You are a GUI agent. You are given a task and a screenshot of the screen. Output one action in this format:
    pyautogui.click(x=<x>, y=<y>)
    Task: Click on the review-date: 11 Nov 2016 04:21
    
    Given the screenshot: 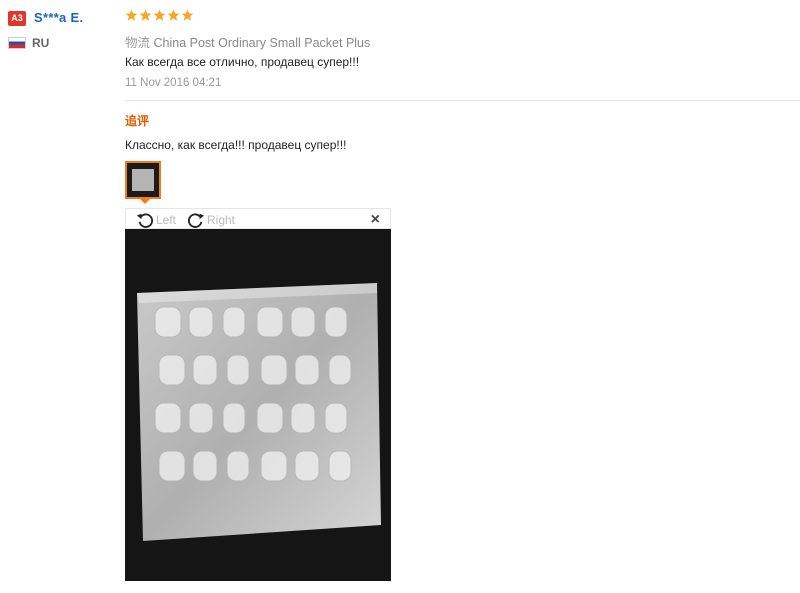 What is the action you would take?
    pyautogui.click(x=173, y=83)
    